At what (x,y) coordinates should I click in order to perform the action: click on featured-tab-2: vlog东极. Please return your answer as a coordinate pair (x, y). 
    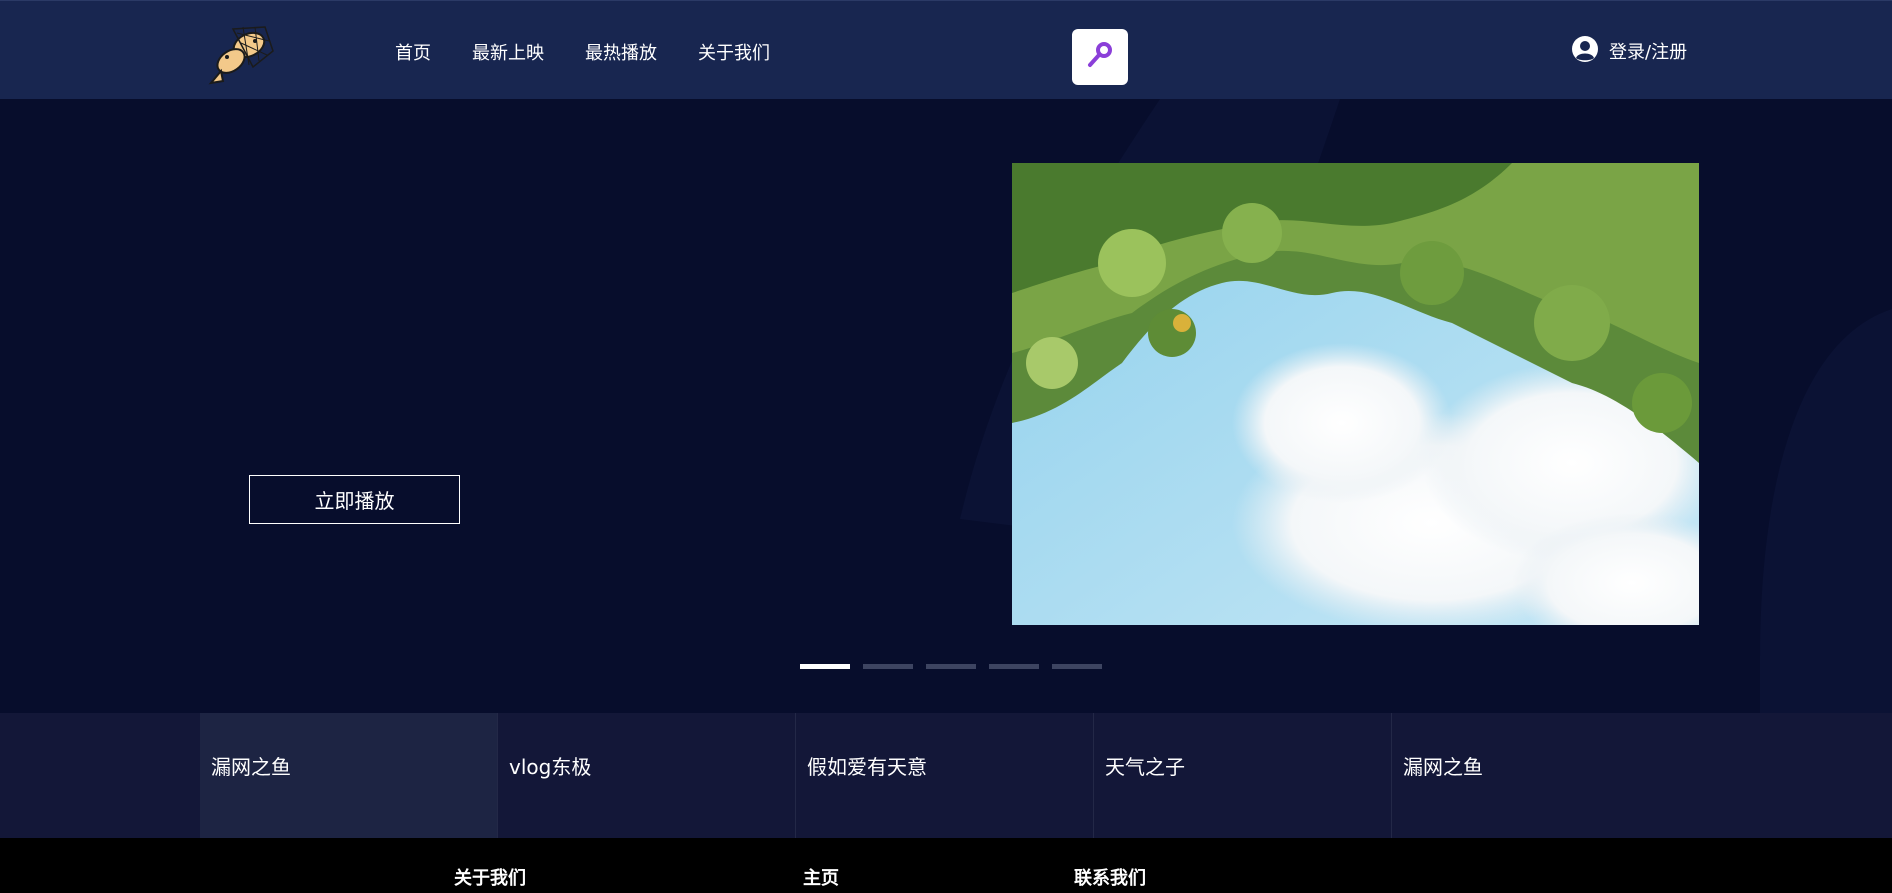
    Looking at the image, I should click on (647, 775).